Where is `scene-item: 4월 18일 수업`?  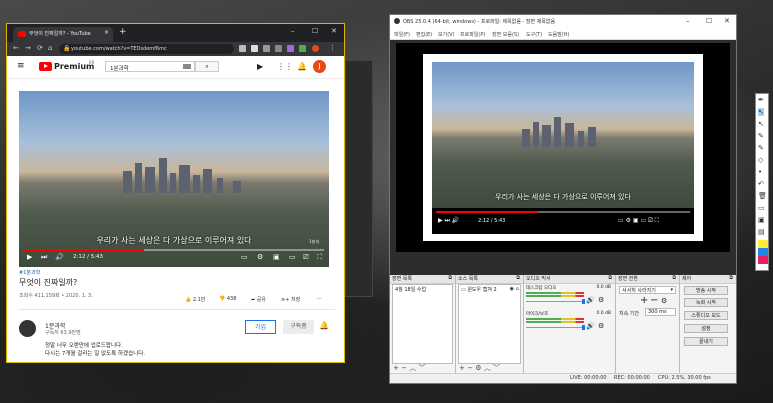 scene-item: 4월 18일 수업 is located at coordinates (422, 289).